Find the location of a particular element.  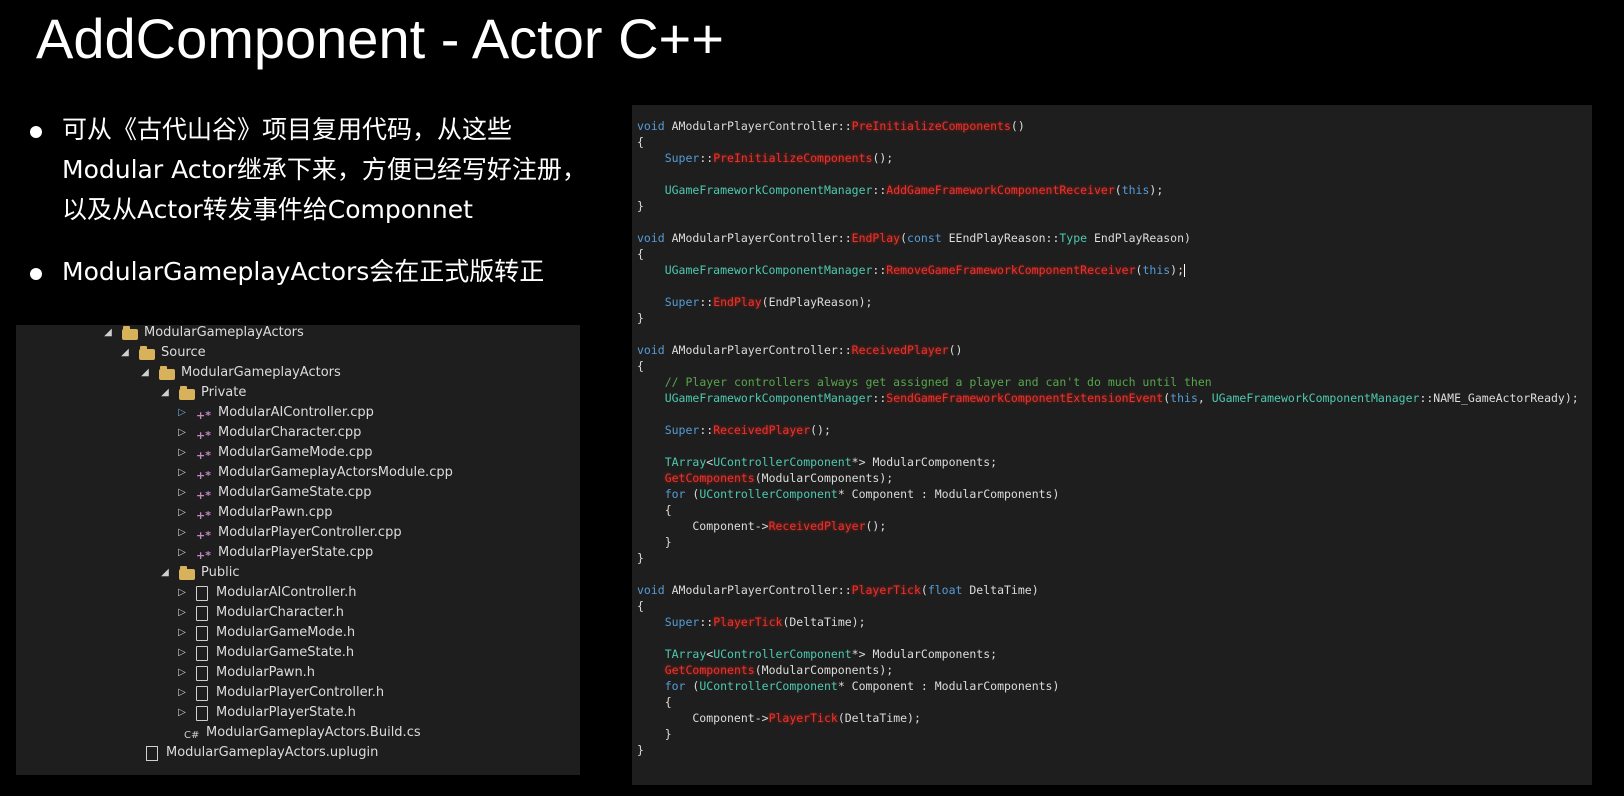

tree-item-label: ModularGameMode.h is located at coordinates (286, 632).